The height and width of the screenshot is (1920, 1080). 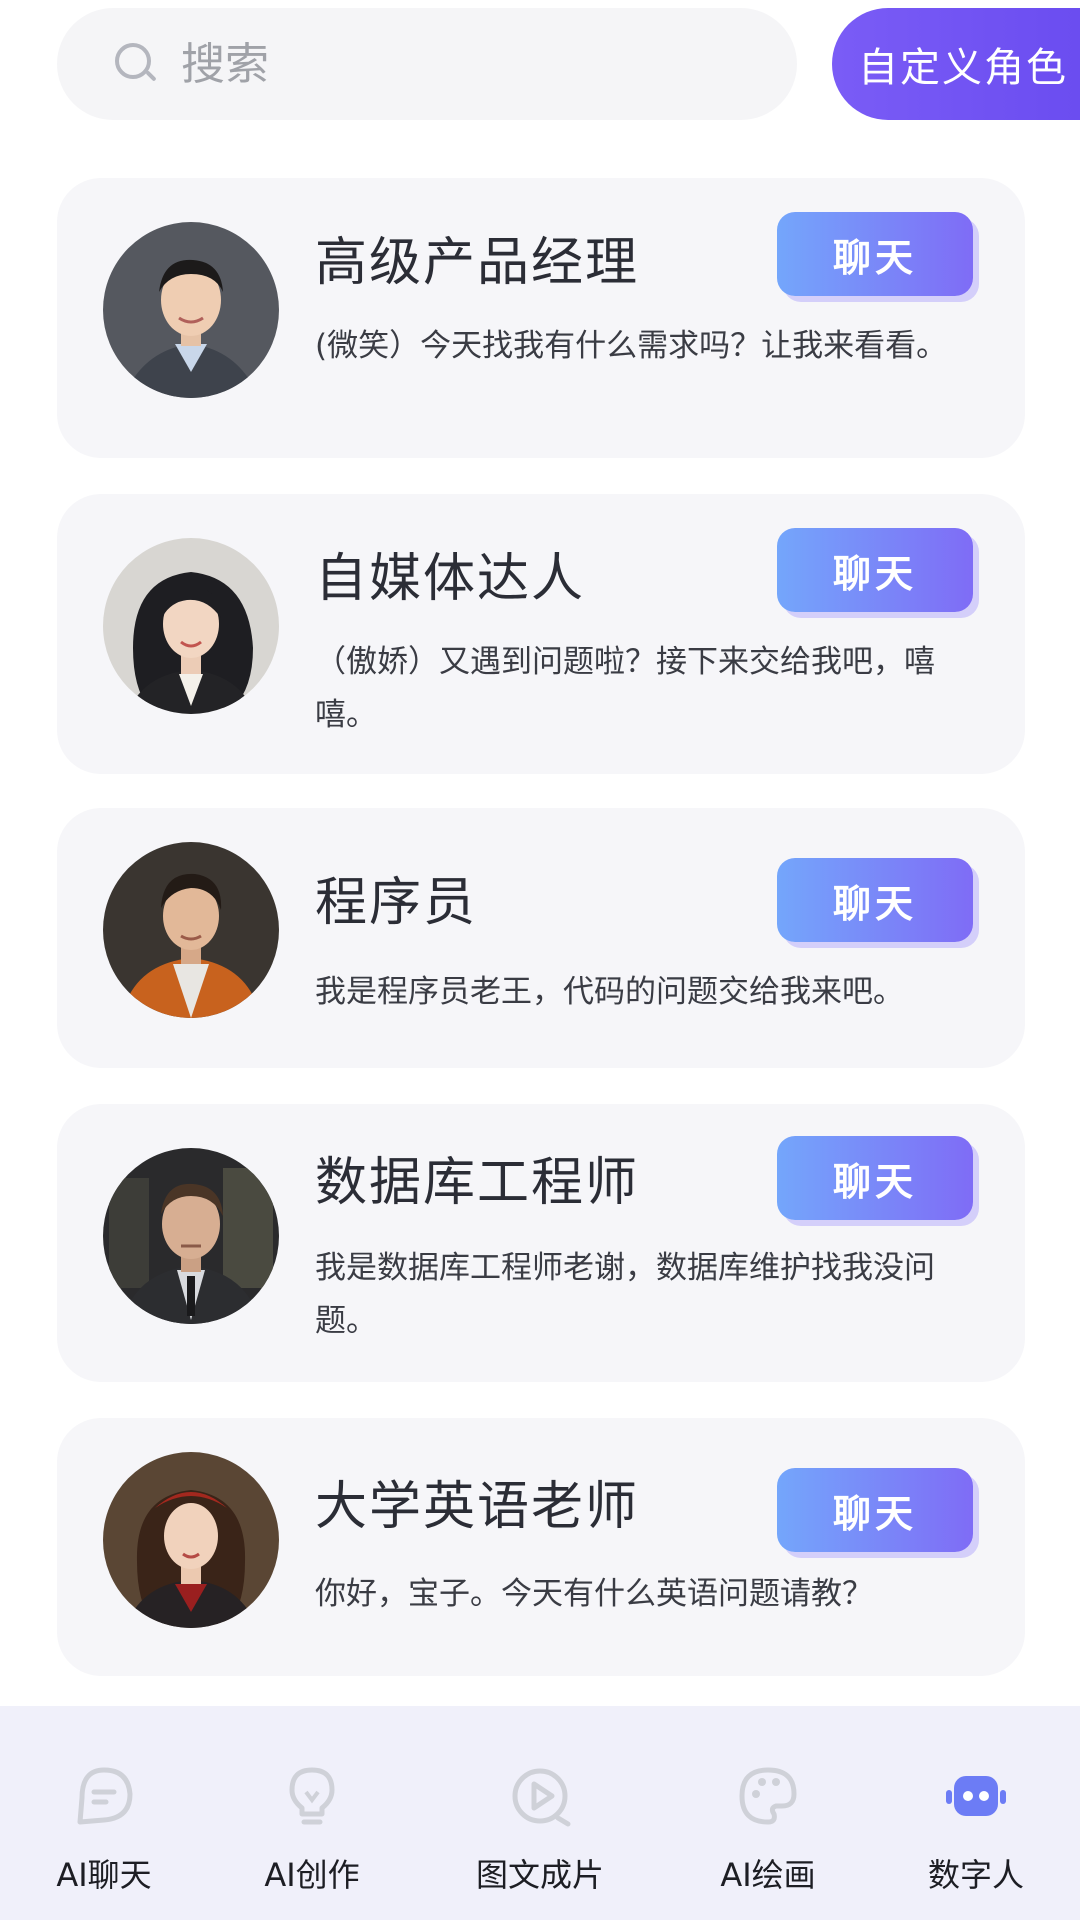 What do you see at coordinates (540, 1796) in the screenshot?
I see `play-icon` at bounding box center [540, 1796].